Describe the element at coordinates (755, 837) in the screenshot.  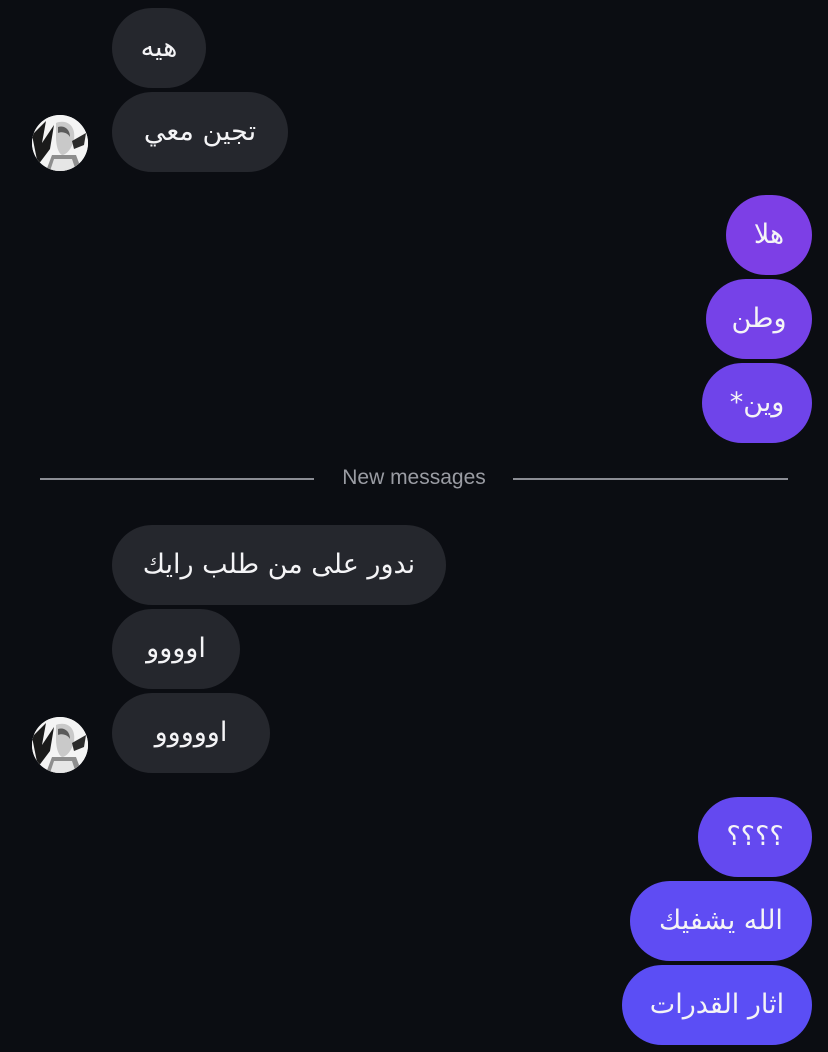
I see `outgoing-message-bubble: ؟؟؟؟` at that location.